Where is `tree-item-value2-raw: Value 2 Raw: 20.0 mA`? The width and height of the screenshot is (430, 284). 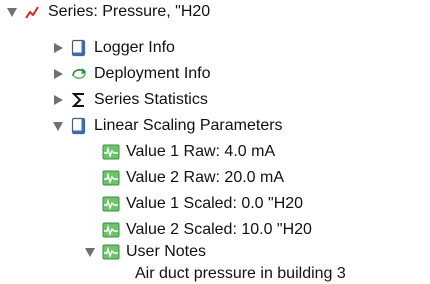
tree-item-value2-raw: Value 2 Raw: 20.0 mA is located at coordinates (193, 178).